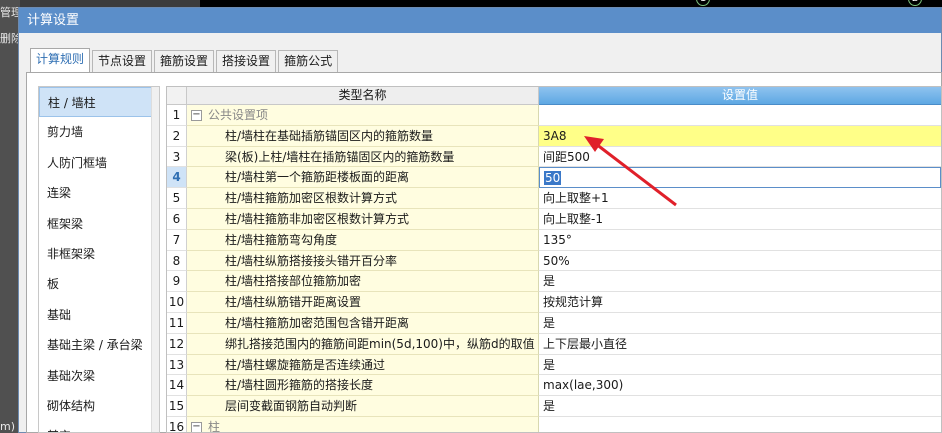 The height and width of the screenshot is (433, 942). Describe the element at coordinates (308, 61) in the screenshot. I see `tab-stirrup-formula: 箍筋公式` at that location.